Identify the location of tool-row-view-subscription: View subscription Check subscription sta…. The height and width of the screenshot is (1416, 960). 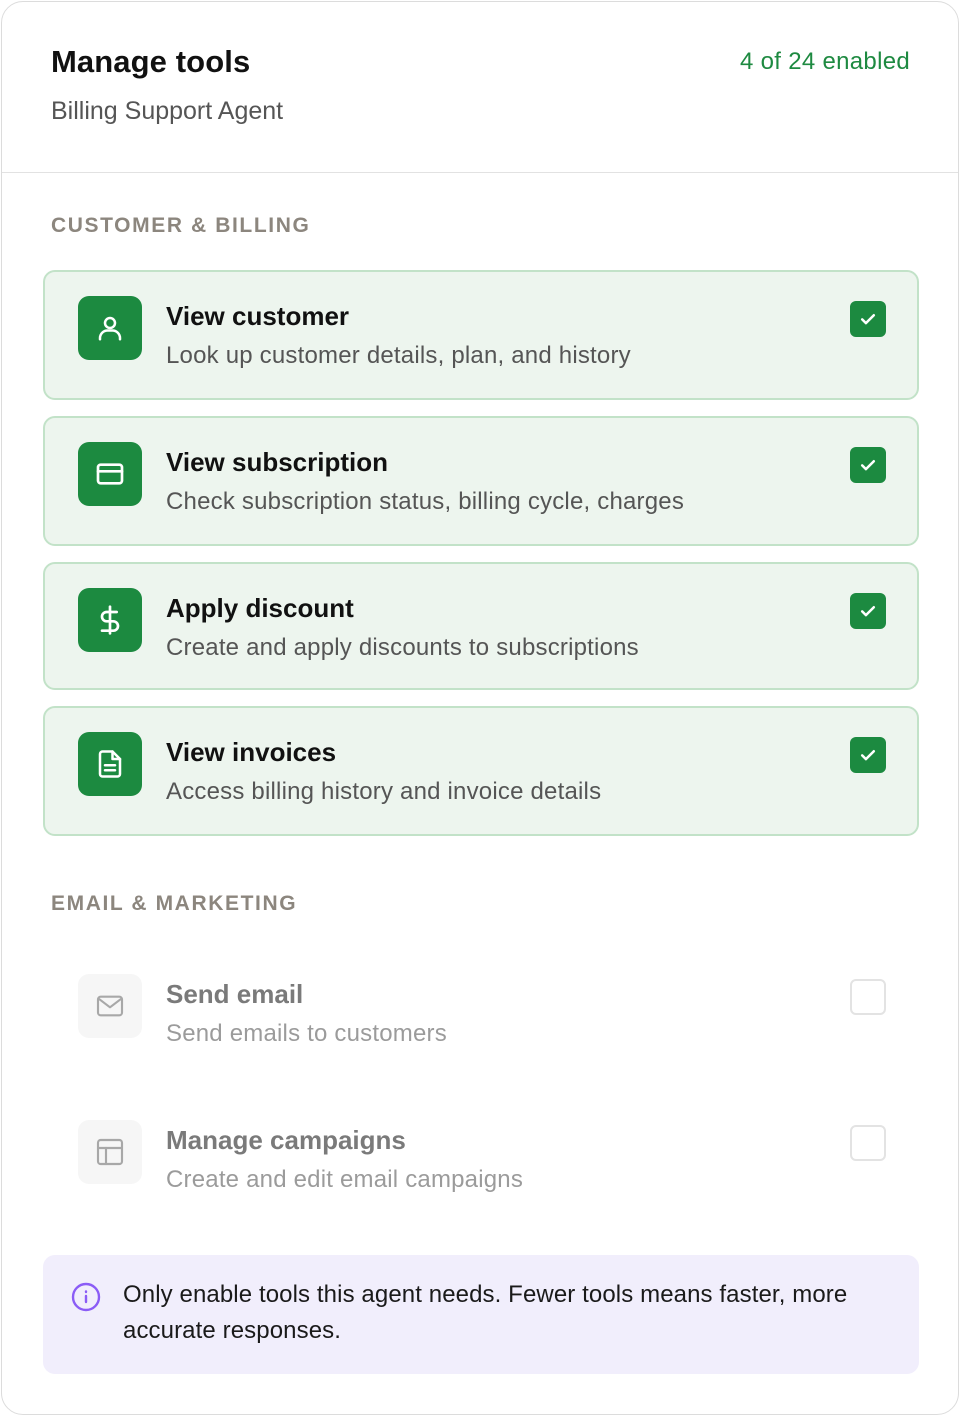
(481, 481).